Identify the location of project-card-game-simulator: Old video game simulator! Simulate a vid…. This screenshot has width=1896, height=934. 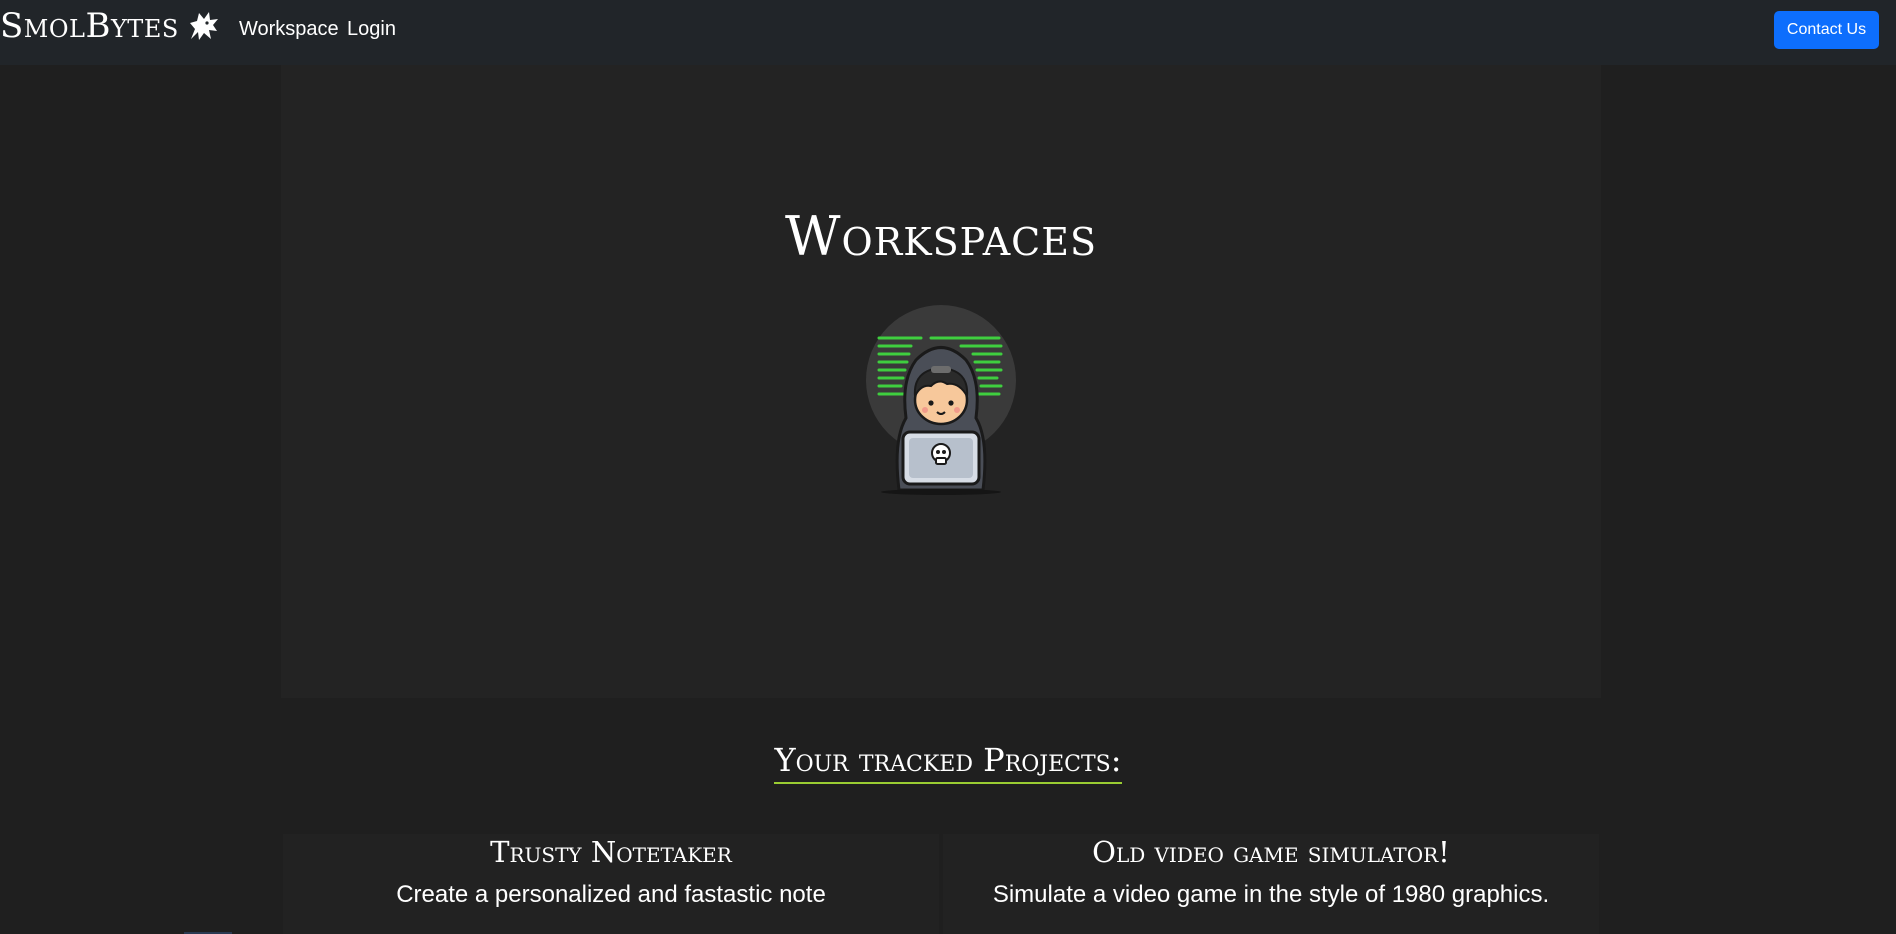
(1271, 884).